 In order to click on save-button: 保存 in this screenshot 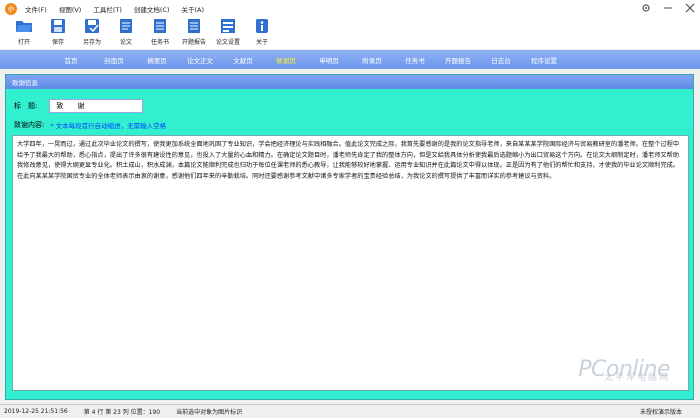, I will do `click(58, 31)`.